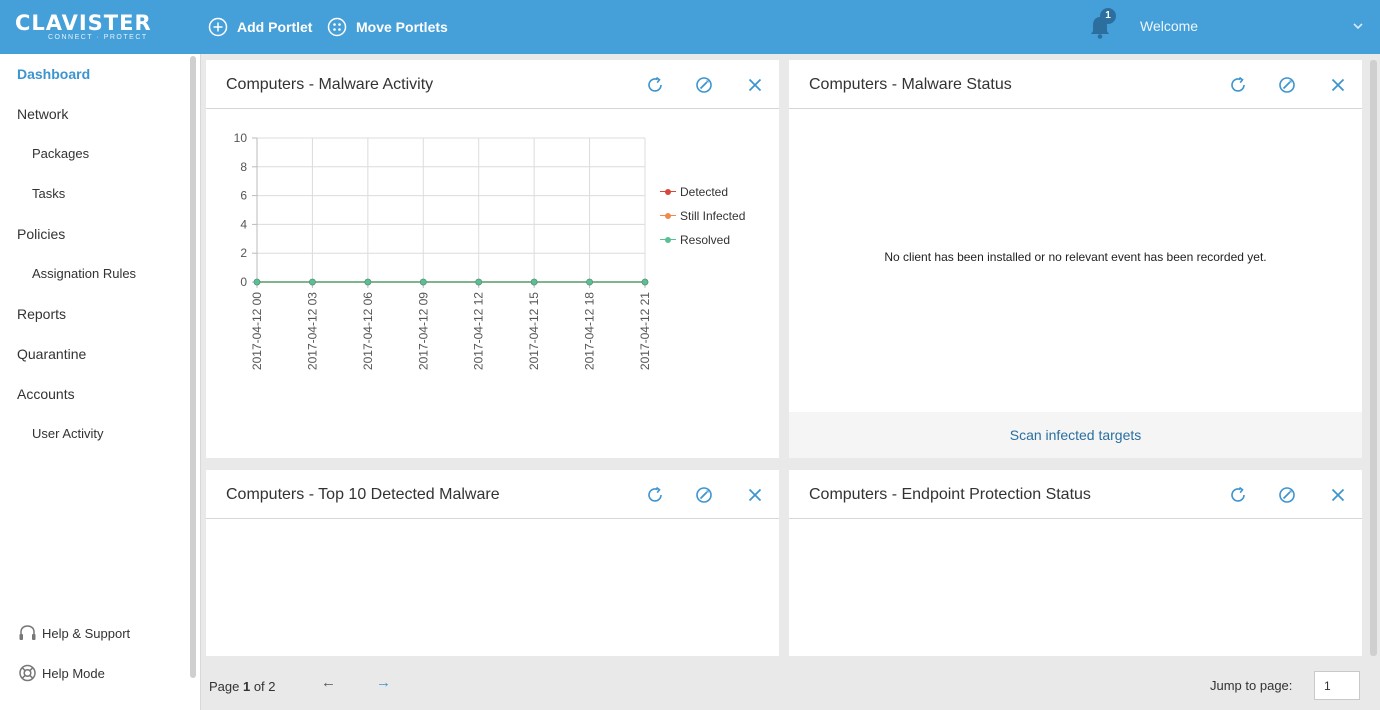  I want to click on legend-label: Detected, so click(704, 192).